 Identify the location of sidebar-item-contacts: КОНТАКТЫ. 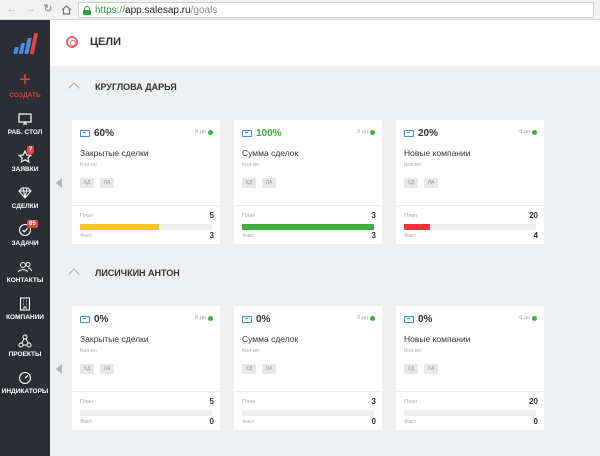
(25, 272).